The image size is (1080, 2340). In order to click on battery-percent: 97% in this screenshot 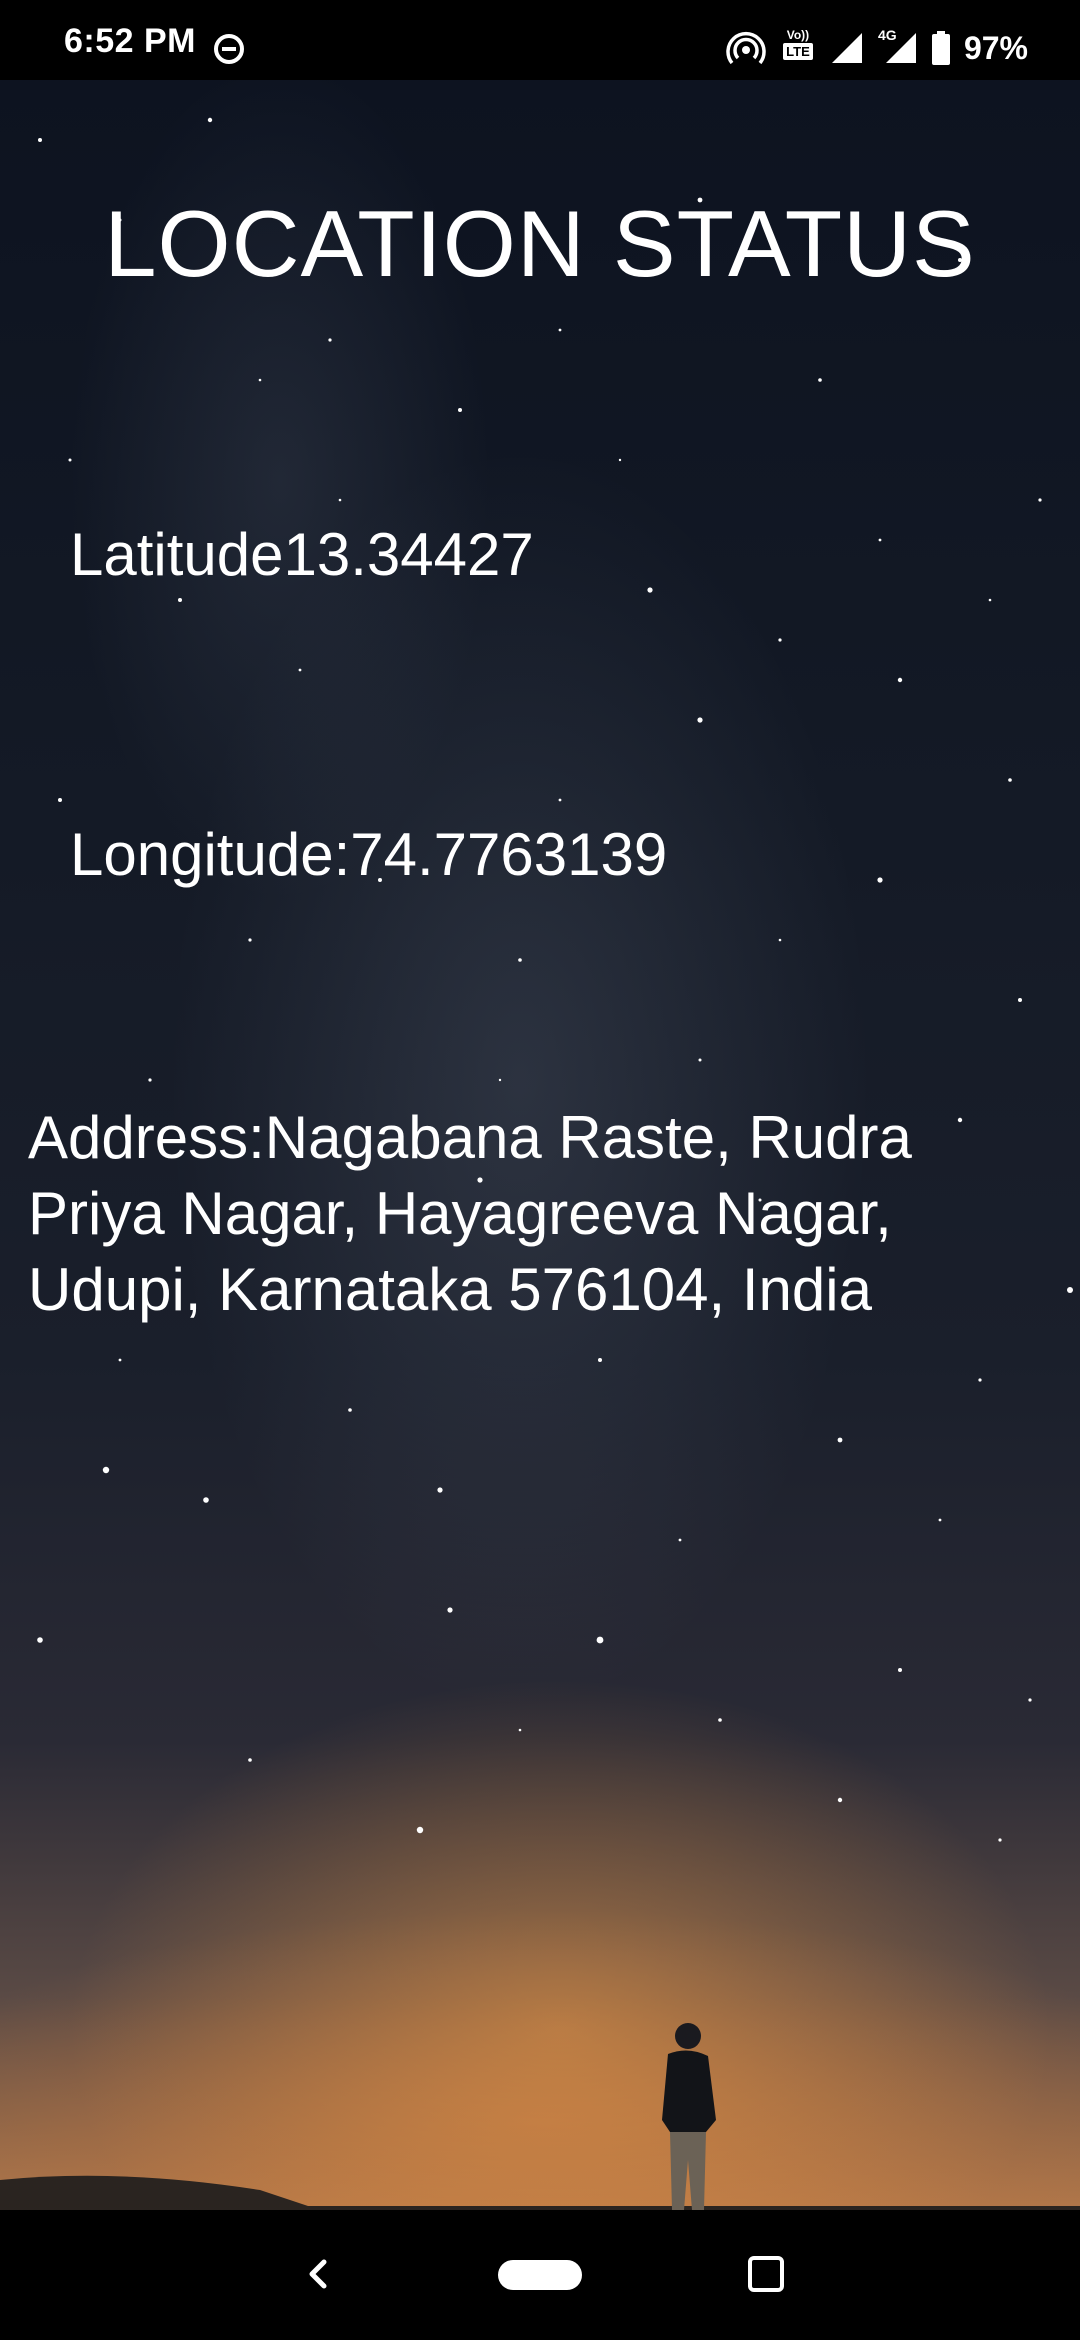, I will do `click(995, 47)`.